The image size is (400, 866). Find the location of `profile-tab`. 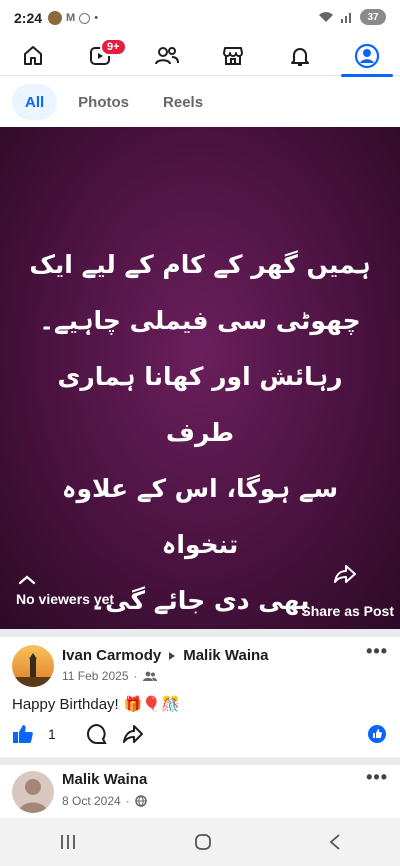

profile-tab is located at coordinates (367, 56).